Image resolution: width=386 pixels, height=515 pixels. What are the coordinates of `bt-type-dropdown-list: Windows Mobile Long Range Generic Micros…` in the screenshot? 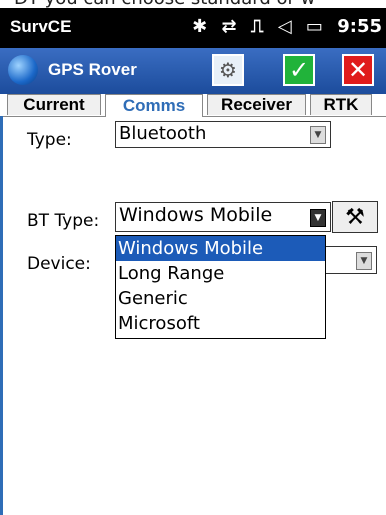 It's located at (220, 287).